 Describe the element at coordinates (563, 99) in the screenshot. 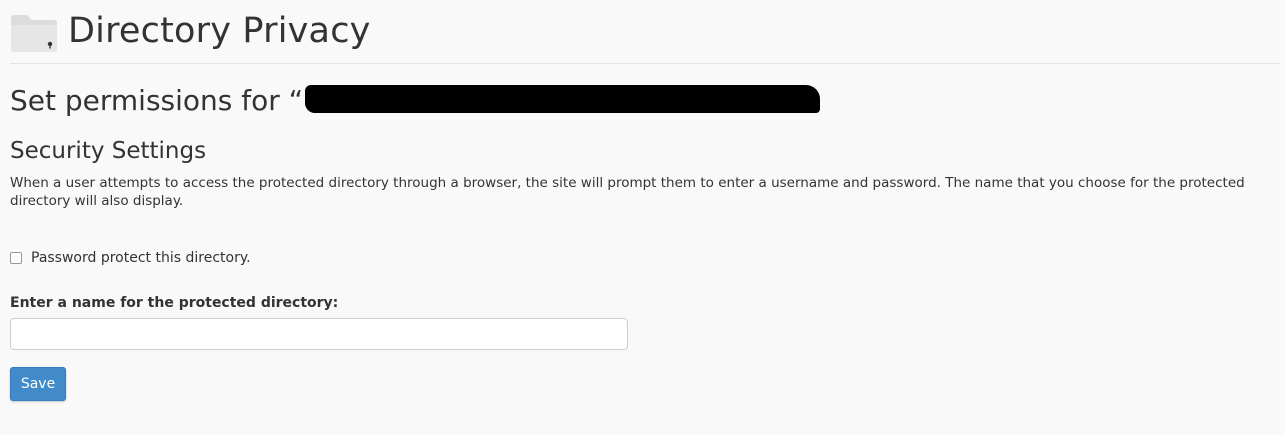

I see `redacted-directory-path` at that location.